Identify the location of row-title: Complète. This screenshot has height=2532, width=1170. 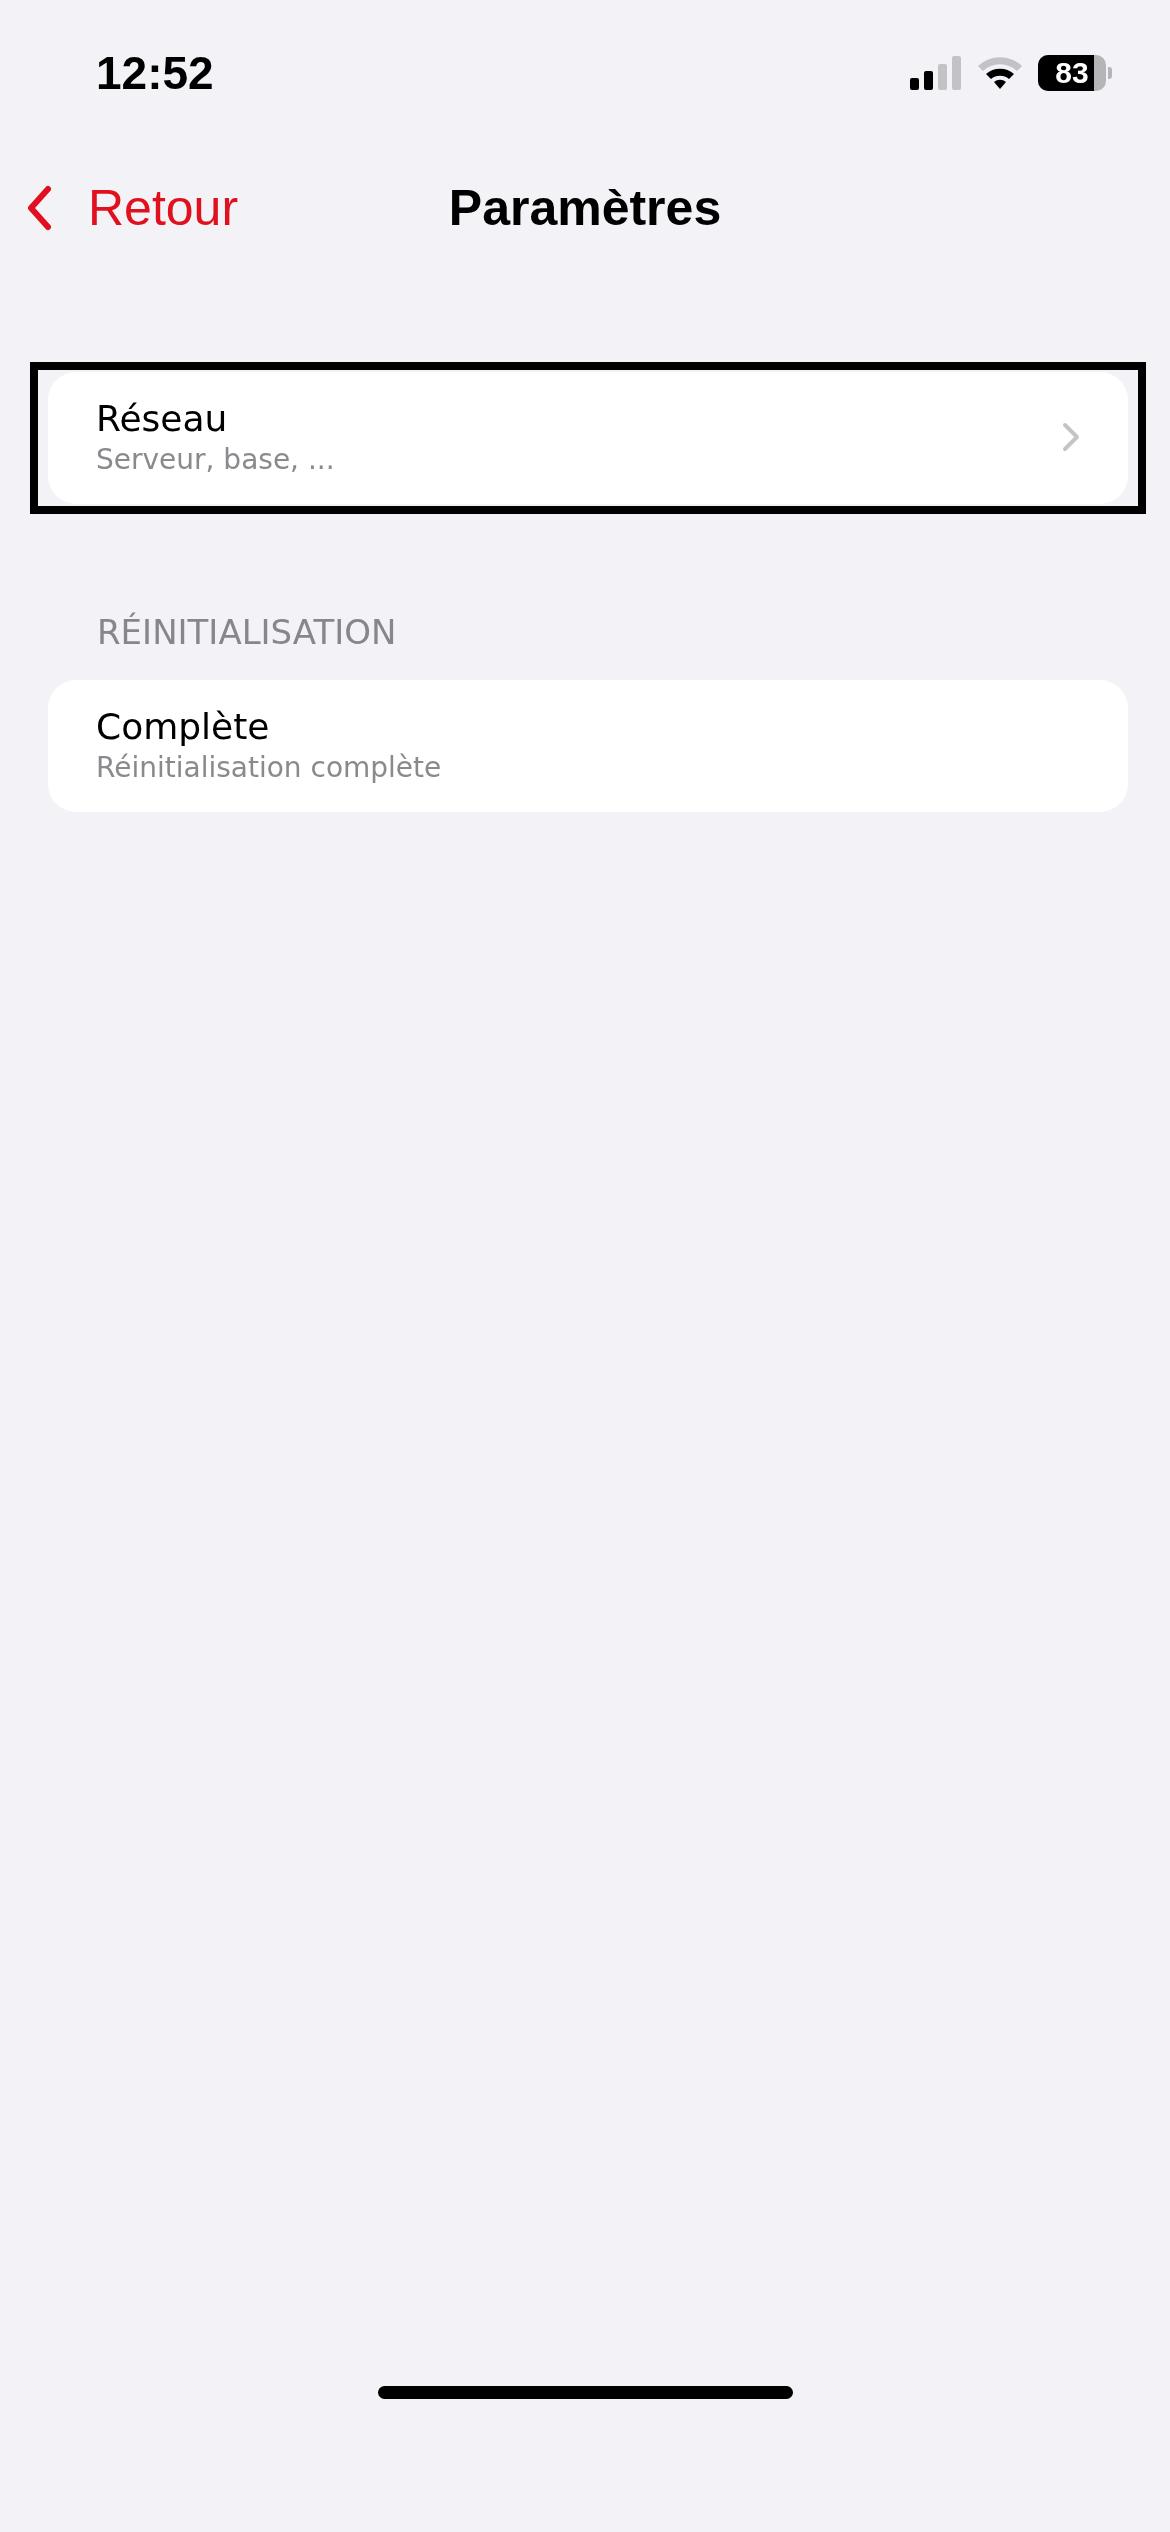
(183, 726).